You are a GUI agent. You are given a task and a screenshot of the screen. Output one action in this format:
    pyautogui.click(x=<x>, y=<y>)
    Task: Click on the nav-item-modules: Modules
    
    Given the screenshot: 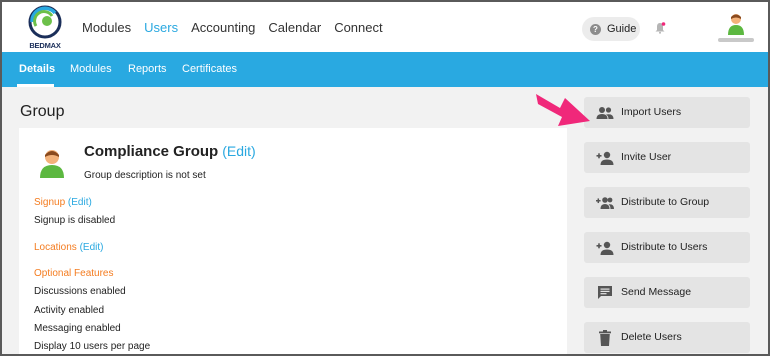 What is the action you would take?
    pyautogui.click(x=106, y=27)
    